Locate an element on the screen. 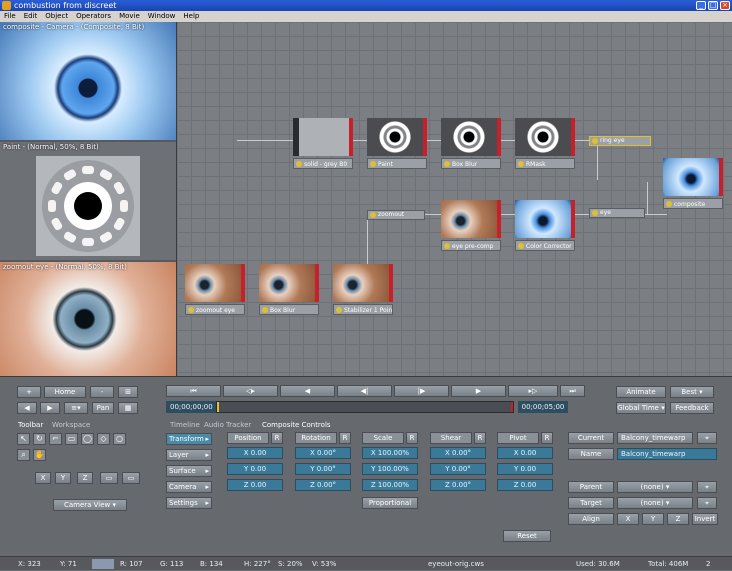  pill-ring-eye: ring eye is located at coordinates (620, 141).